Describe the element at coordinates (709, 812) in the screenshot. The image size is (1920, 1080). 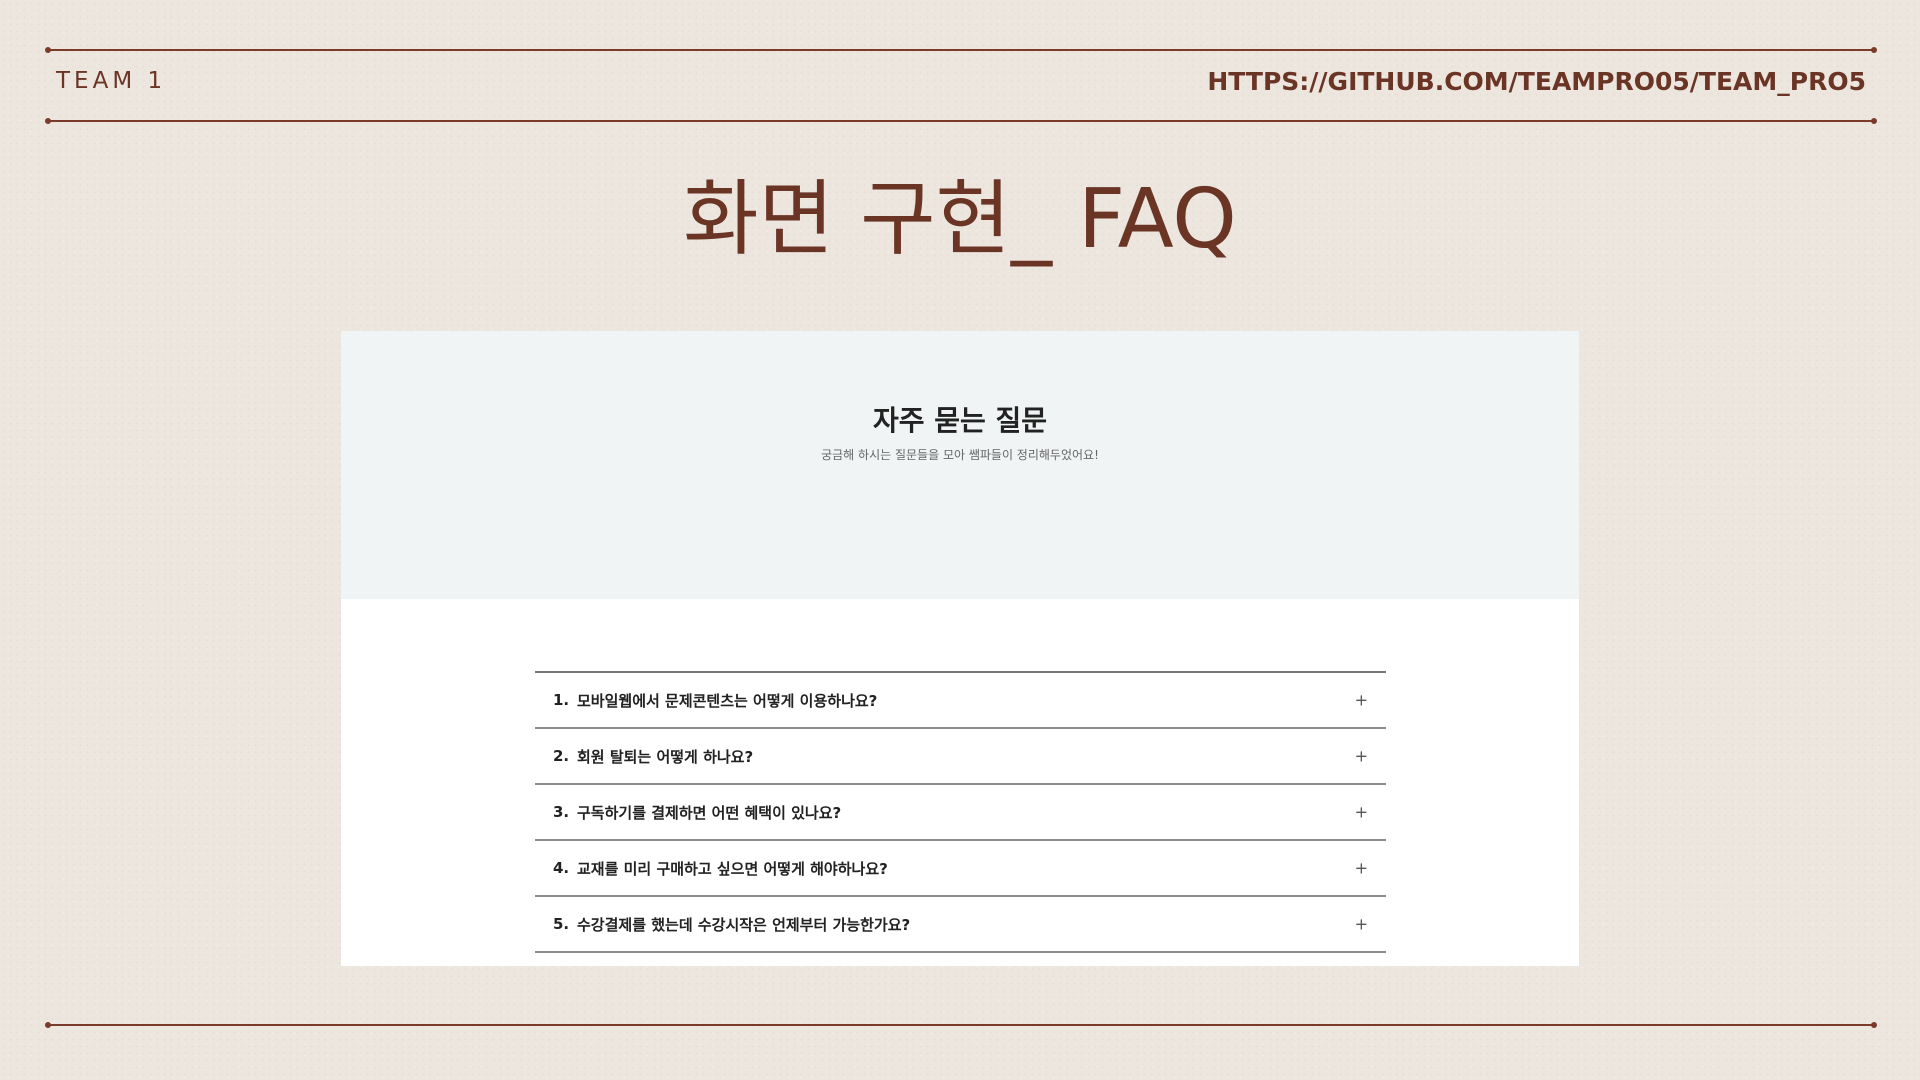
I see `faq-question: 구독하기를 결제하면 어떤 혜택이 있나요?` at that location.